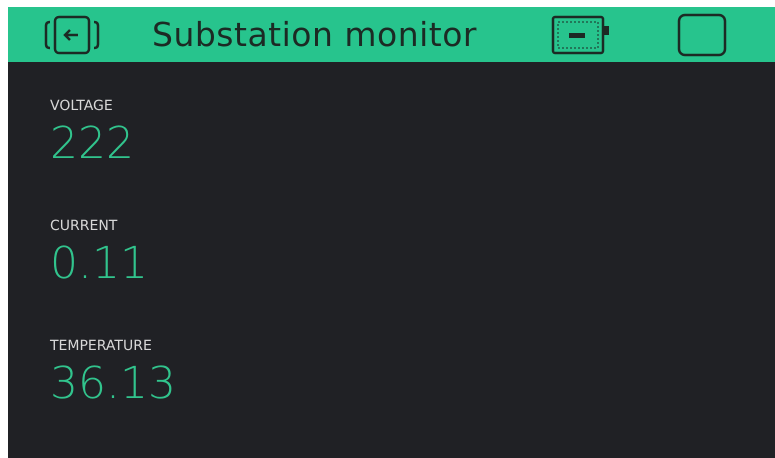 The width and height of the screenshot is (775, 458). I want to click on square-icon, so click(701, 34).